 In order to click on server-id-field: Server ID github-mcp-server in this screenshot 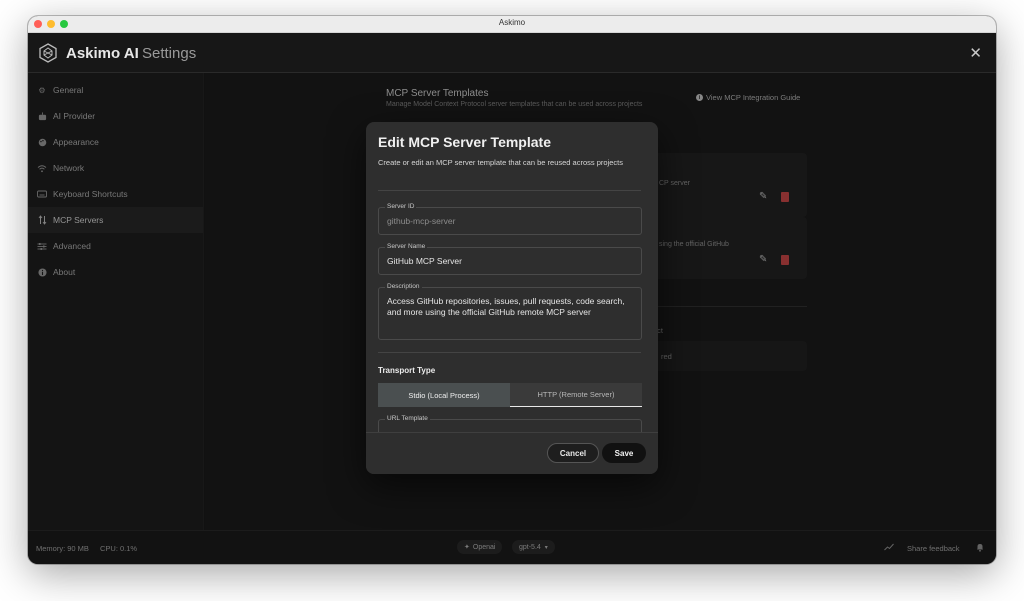, I will do `click(510, 219)`.